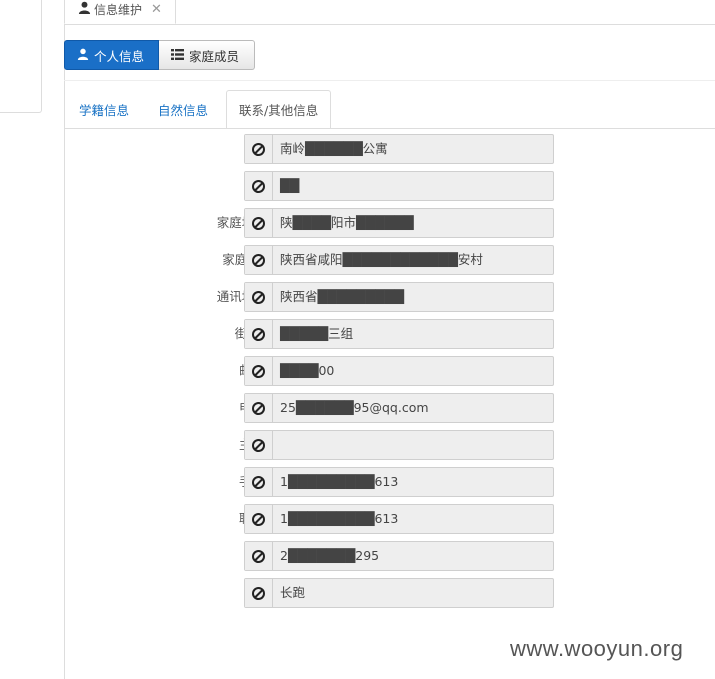 The image size is (715, 679). I want to click on form-row: 通讯地址(县)陕西省█████████, so click(389, 297).